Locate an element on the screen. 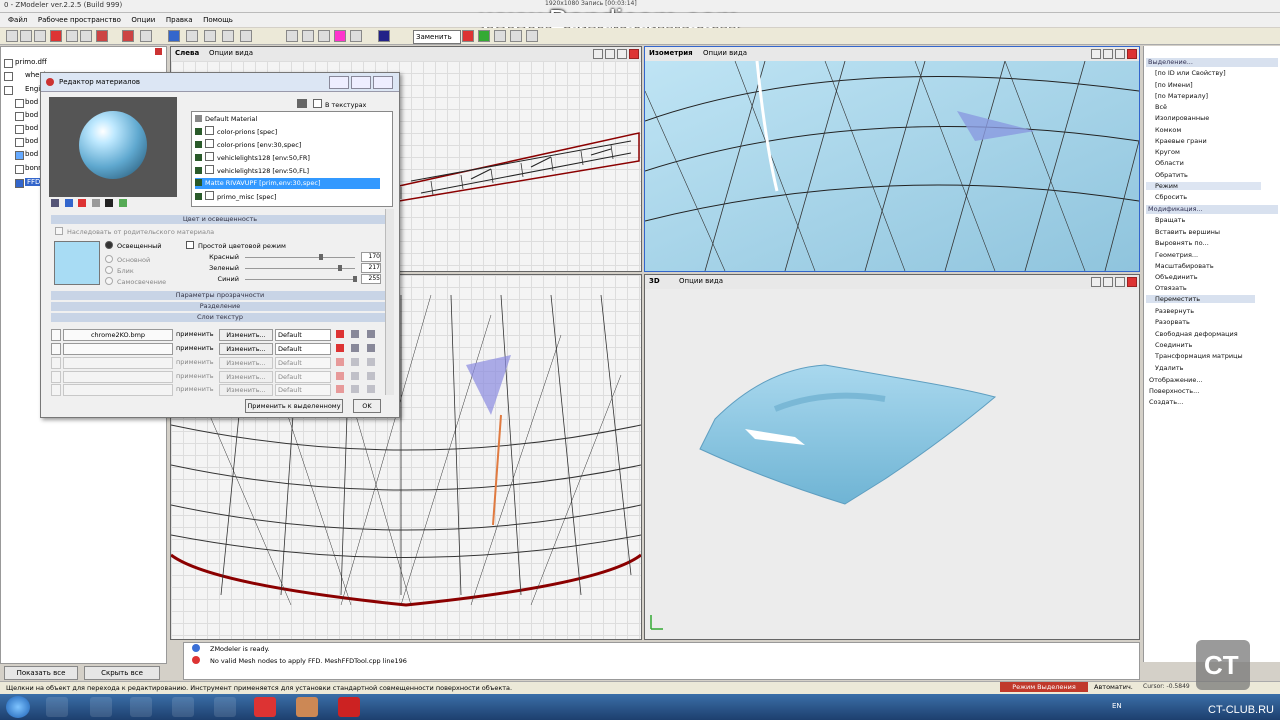 This screenshot has width=1280, height=720. layout-icon is located at coordinates (192, 36).